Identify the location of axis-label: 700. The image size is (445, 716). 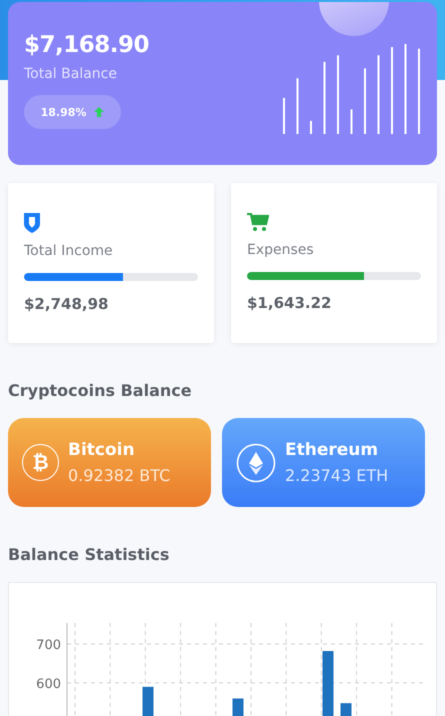
(48, 646).